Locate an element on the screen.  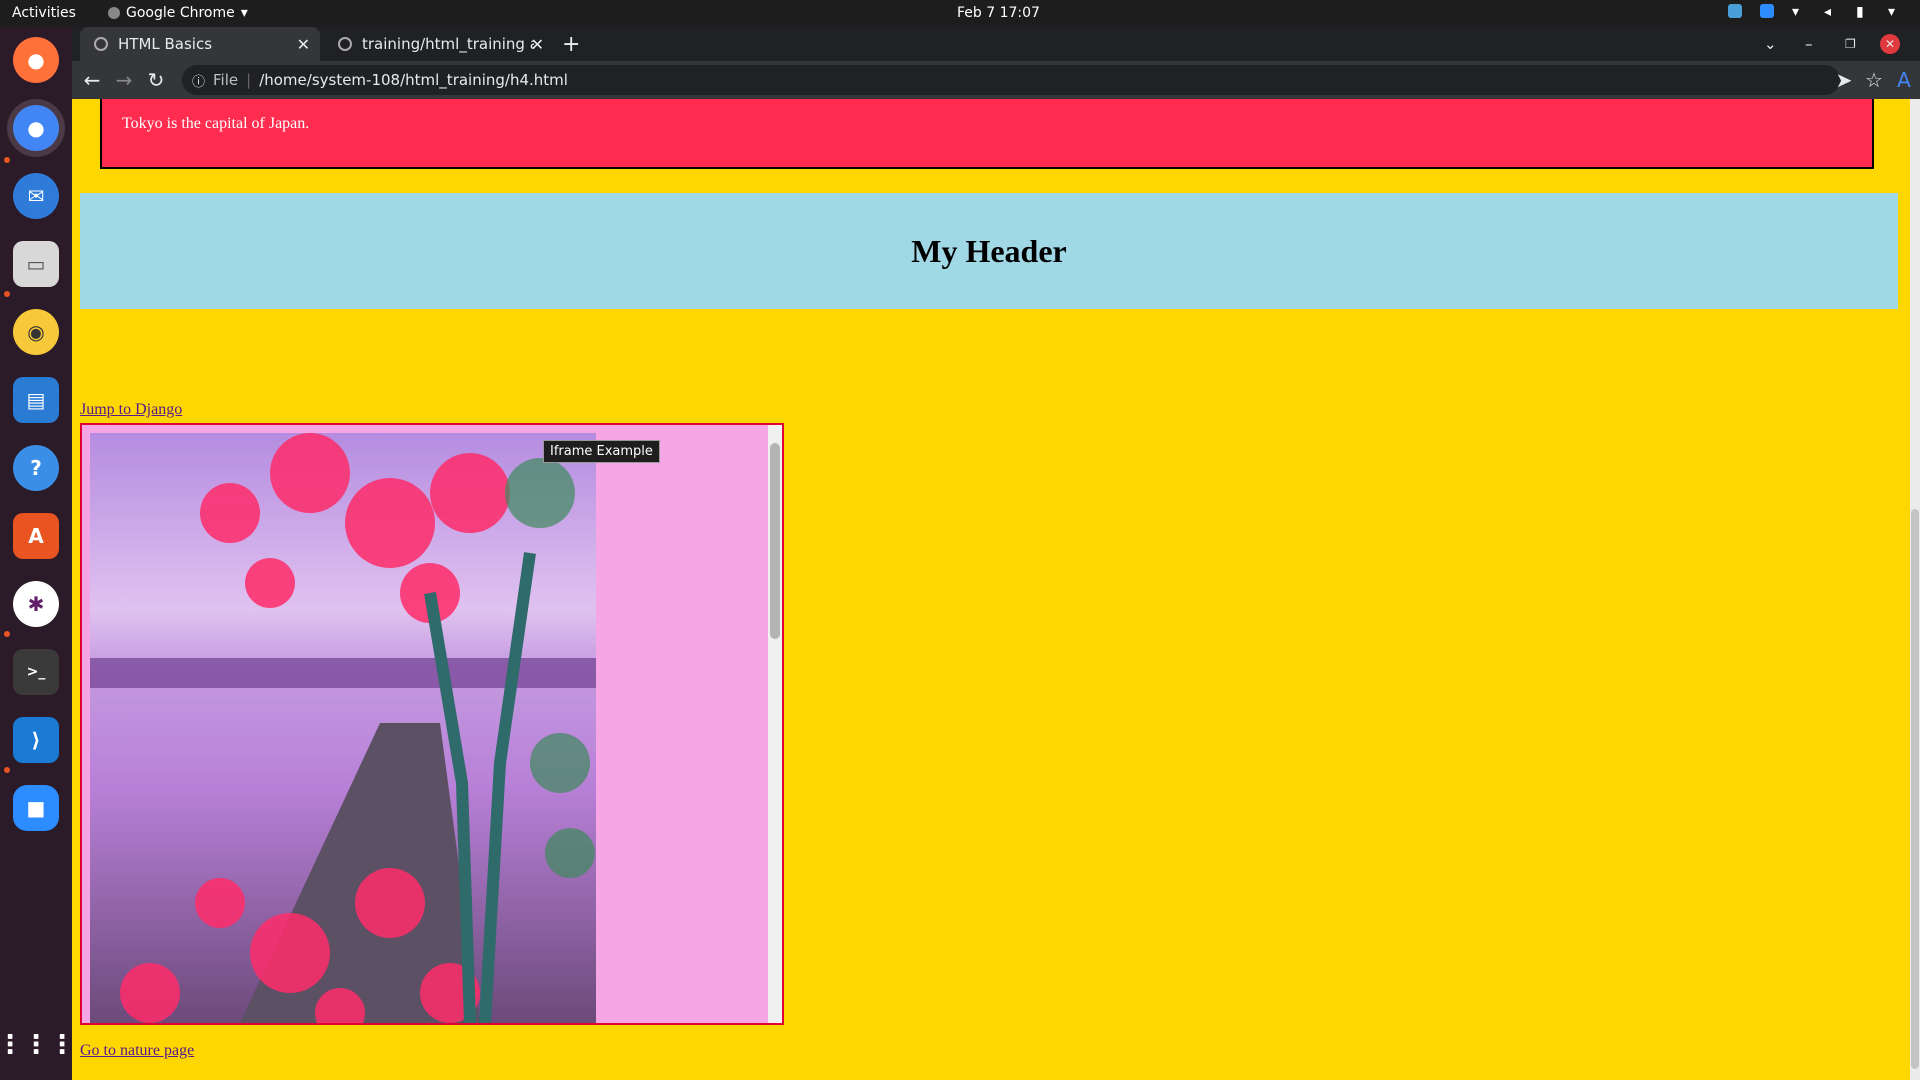
page-scrollbar is located at coordinates (1915, 589).